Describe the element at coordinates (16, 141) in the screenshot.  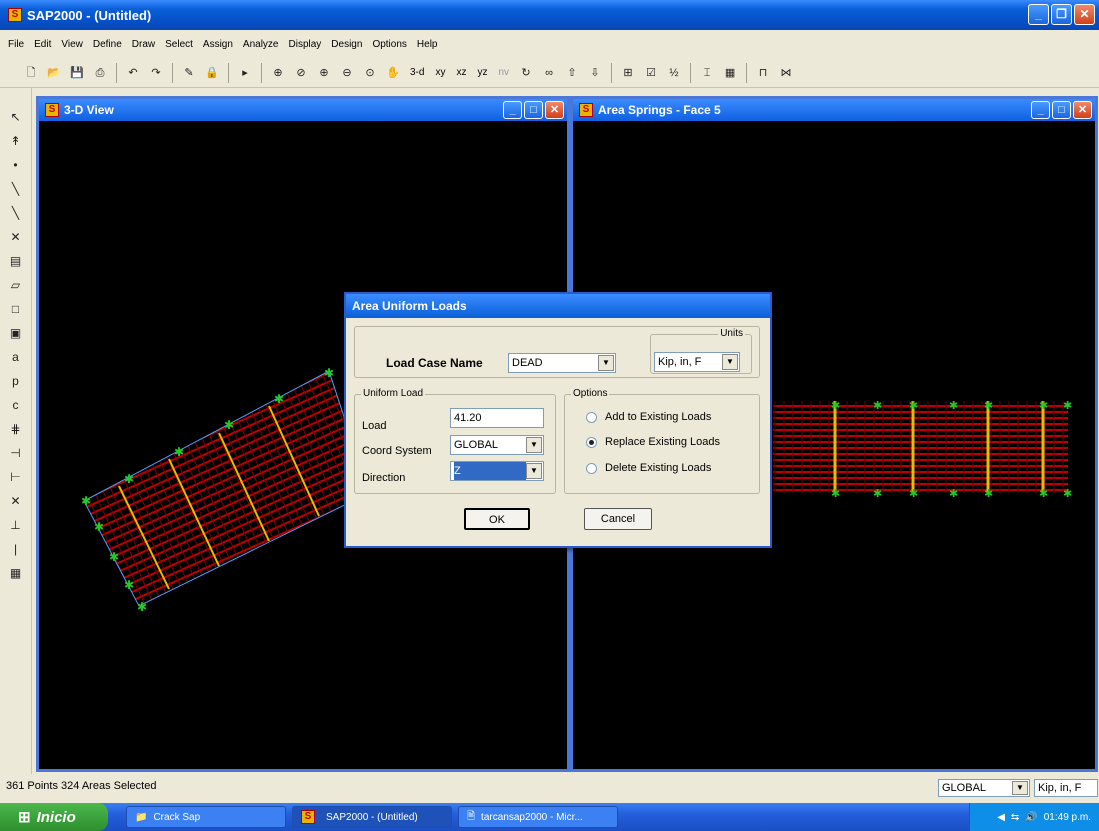
I see `reshape-icon: ↟` at that location.